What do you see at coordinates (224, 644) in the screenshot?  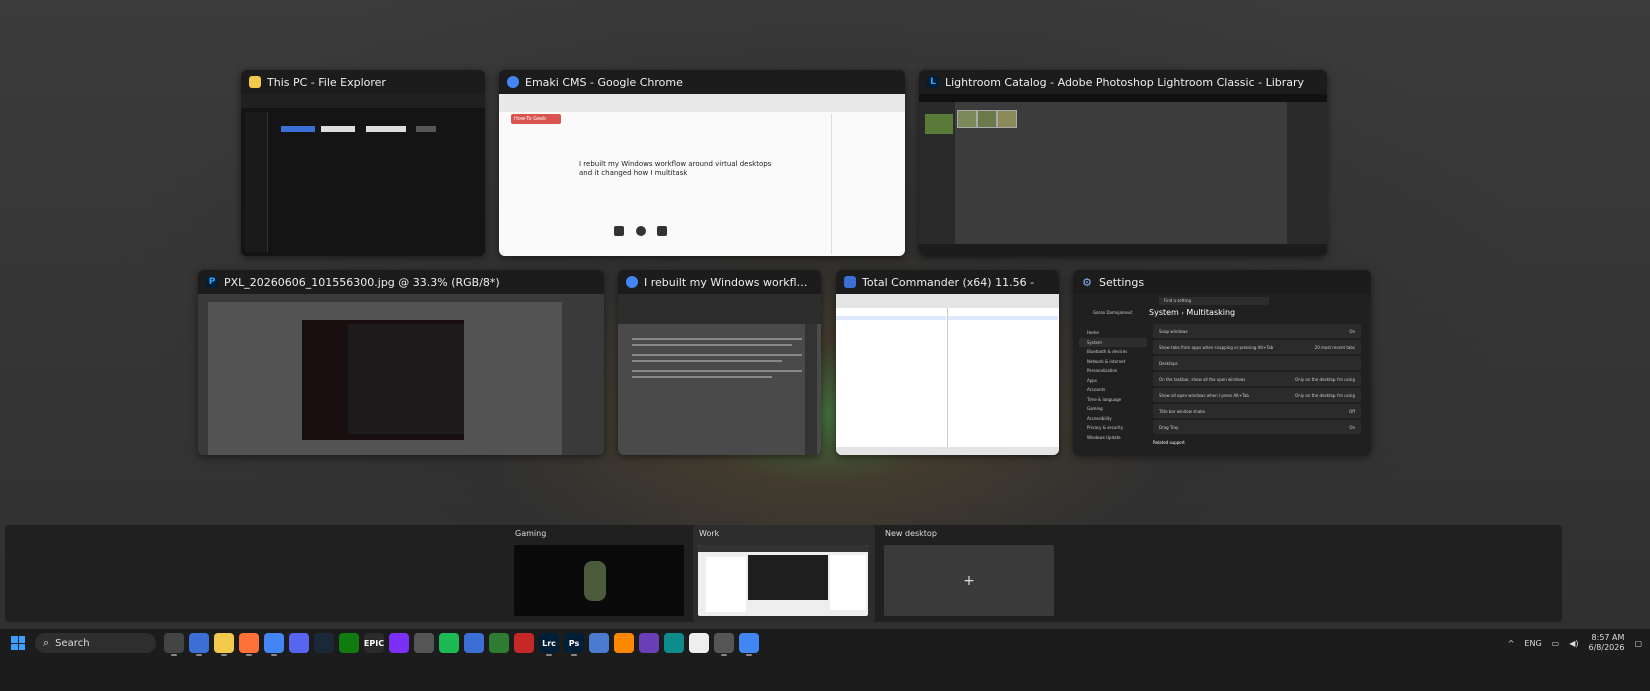 I see `file-explorer-icon` at bounding box center [224, 644].